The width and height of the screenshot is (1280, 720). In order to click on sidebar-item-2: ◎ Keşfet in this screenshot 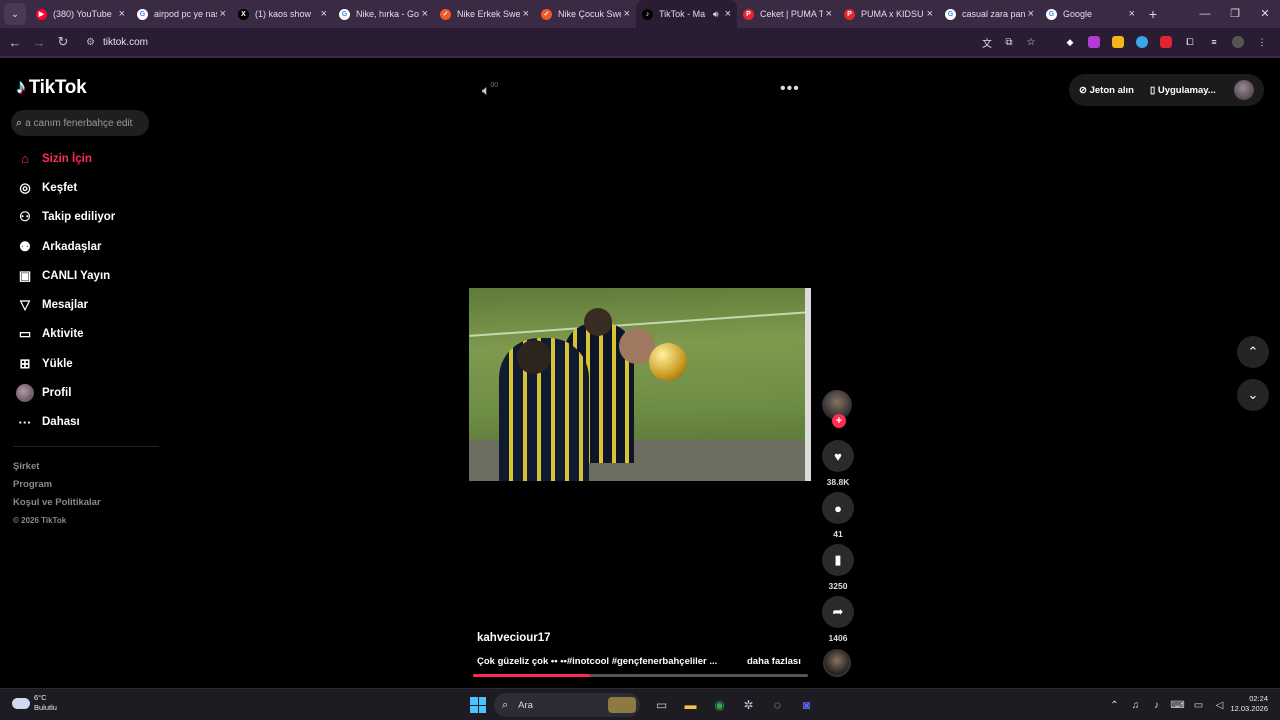, I will do `click(64, 187)`.